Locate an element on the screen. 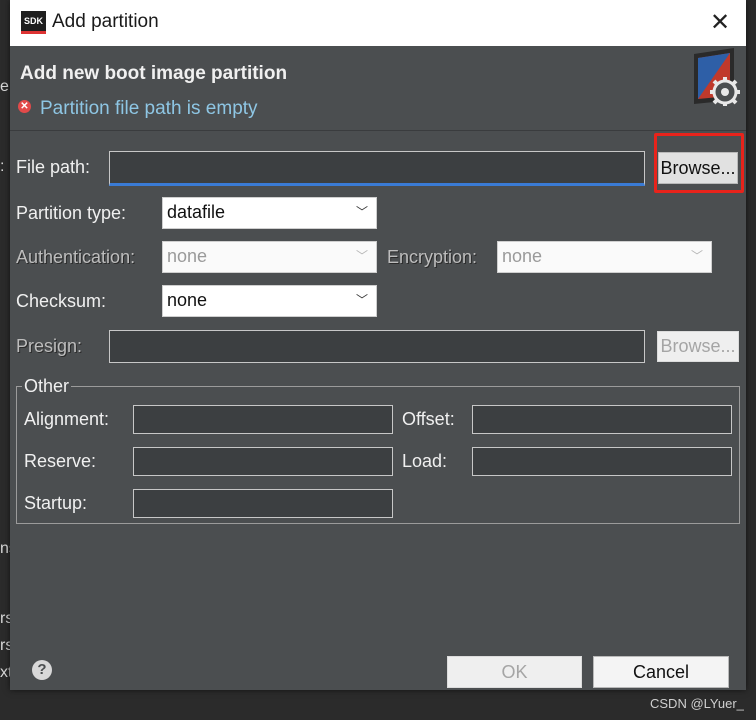 The image size is (756, 720). error-icon: ✕ is located at coordinates (24, 106).